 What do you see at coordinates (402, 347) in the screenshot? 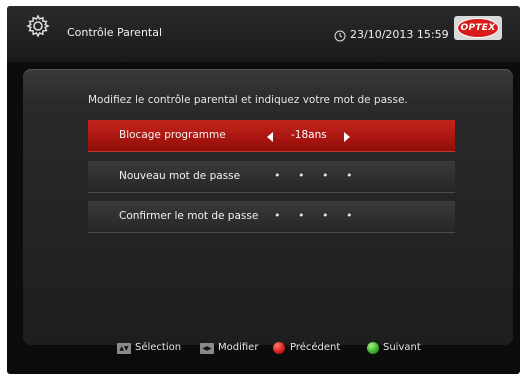
I see `footer-suivant-label: Suivant` at bounding box center [402, 347].